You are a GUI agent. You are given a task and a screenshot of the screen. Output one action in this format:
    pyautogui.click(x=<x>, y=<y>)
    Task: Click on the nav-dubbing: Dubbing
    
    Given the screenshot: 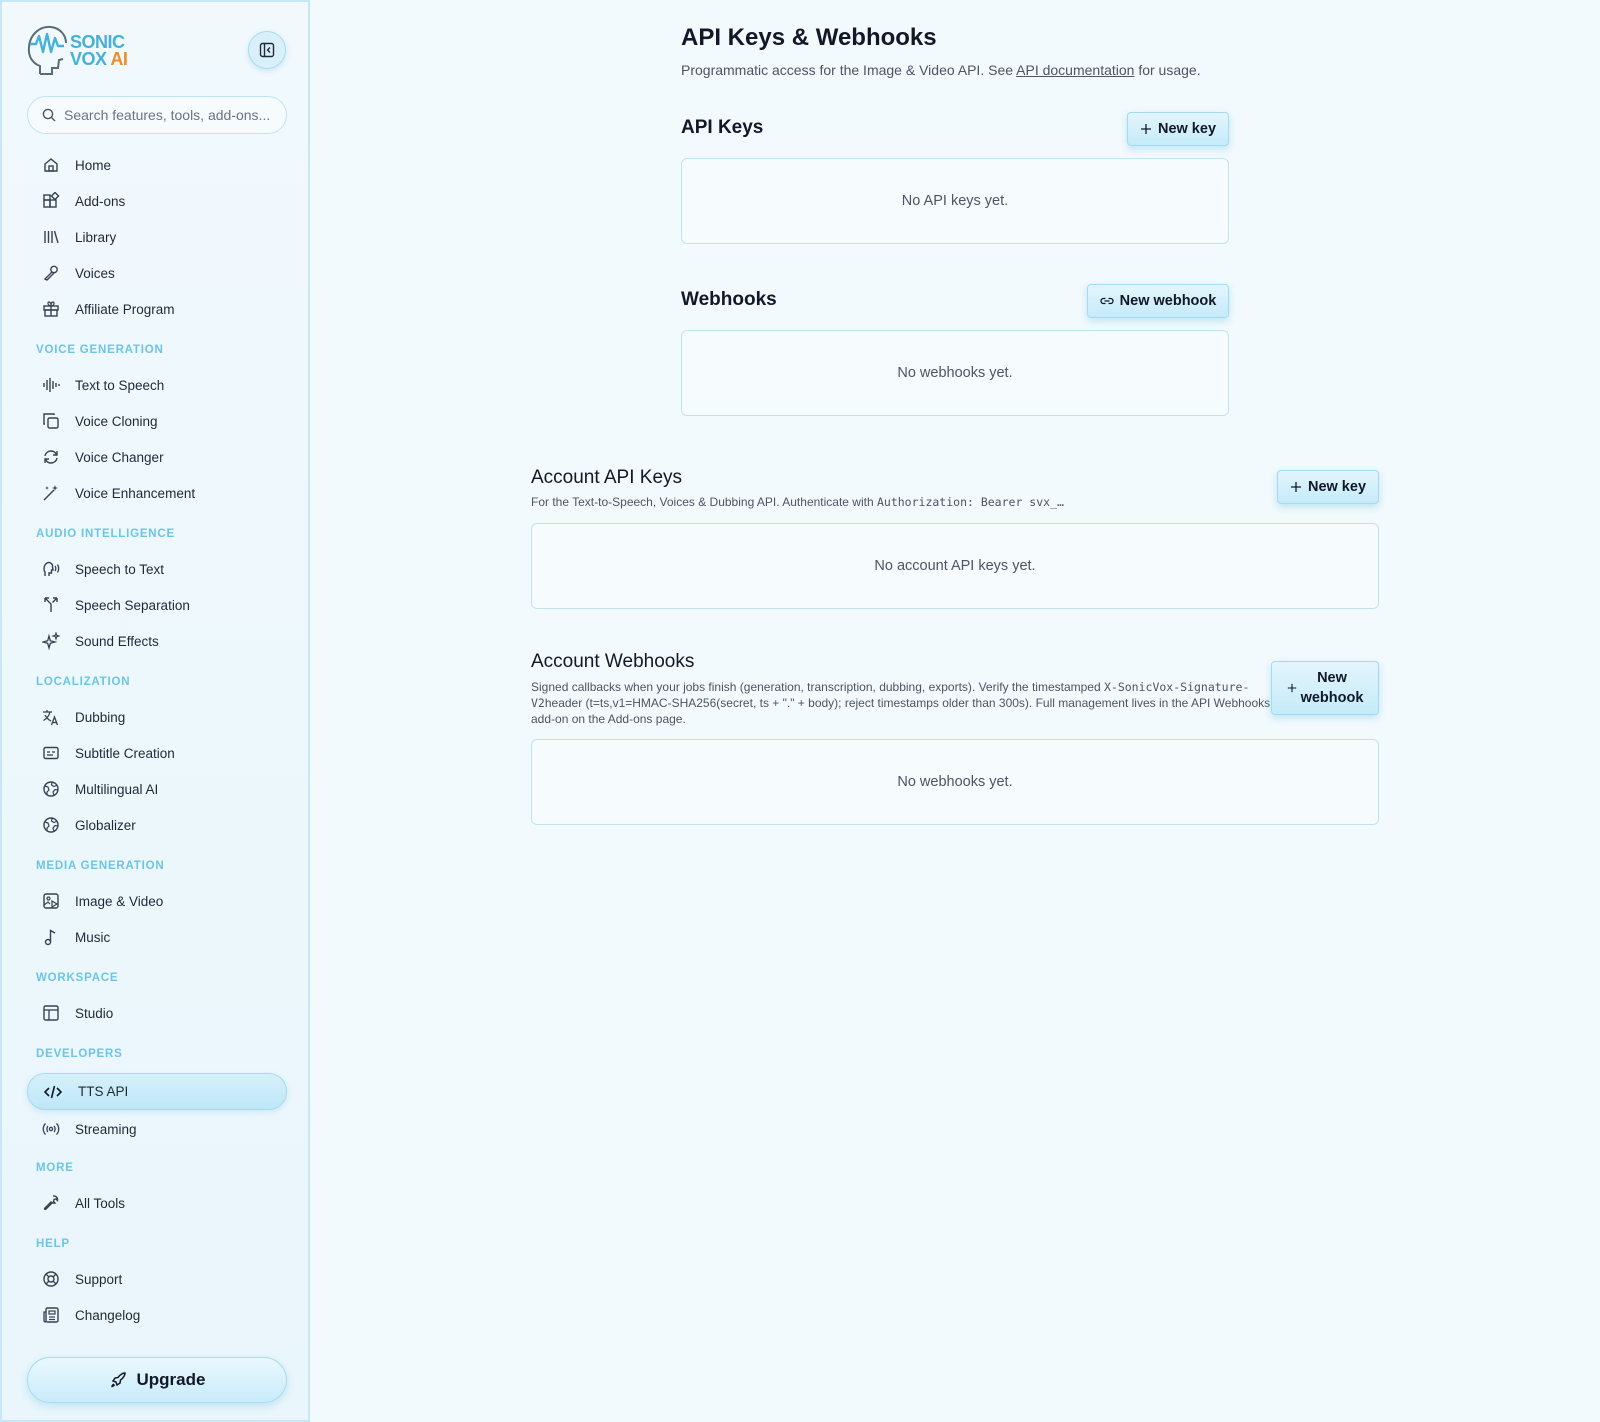 What is the action you would take?
    pyautogui.click(x=157, y=717)
    